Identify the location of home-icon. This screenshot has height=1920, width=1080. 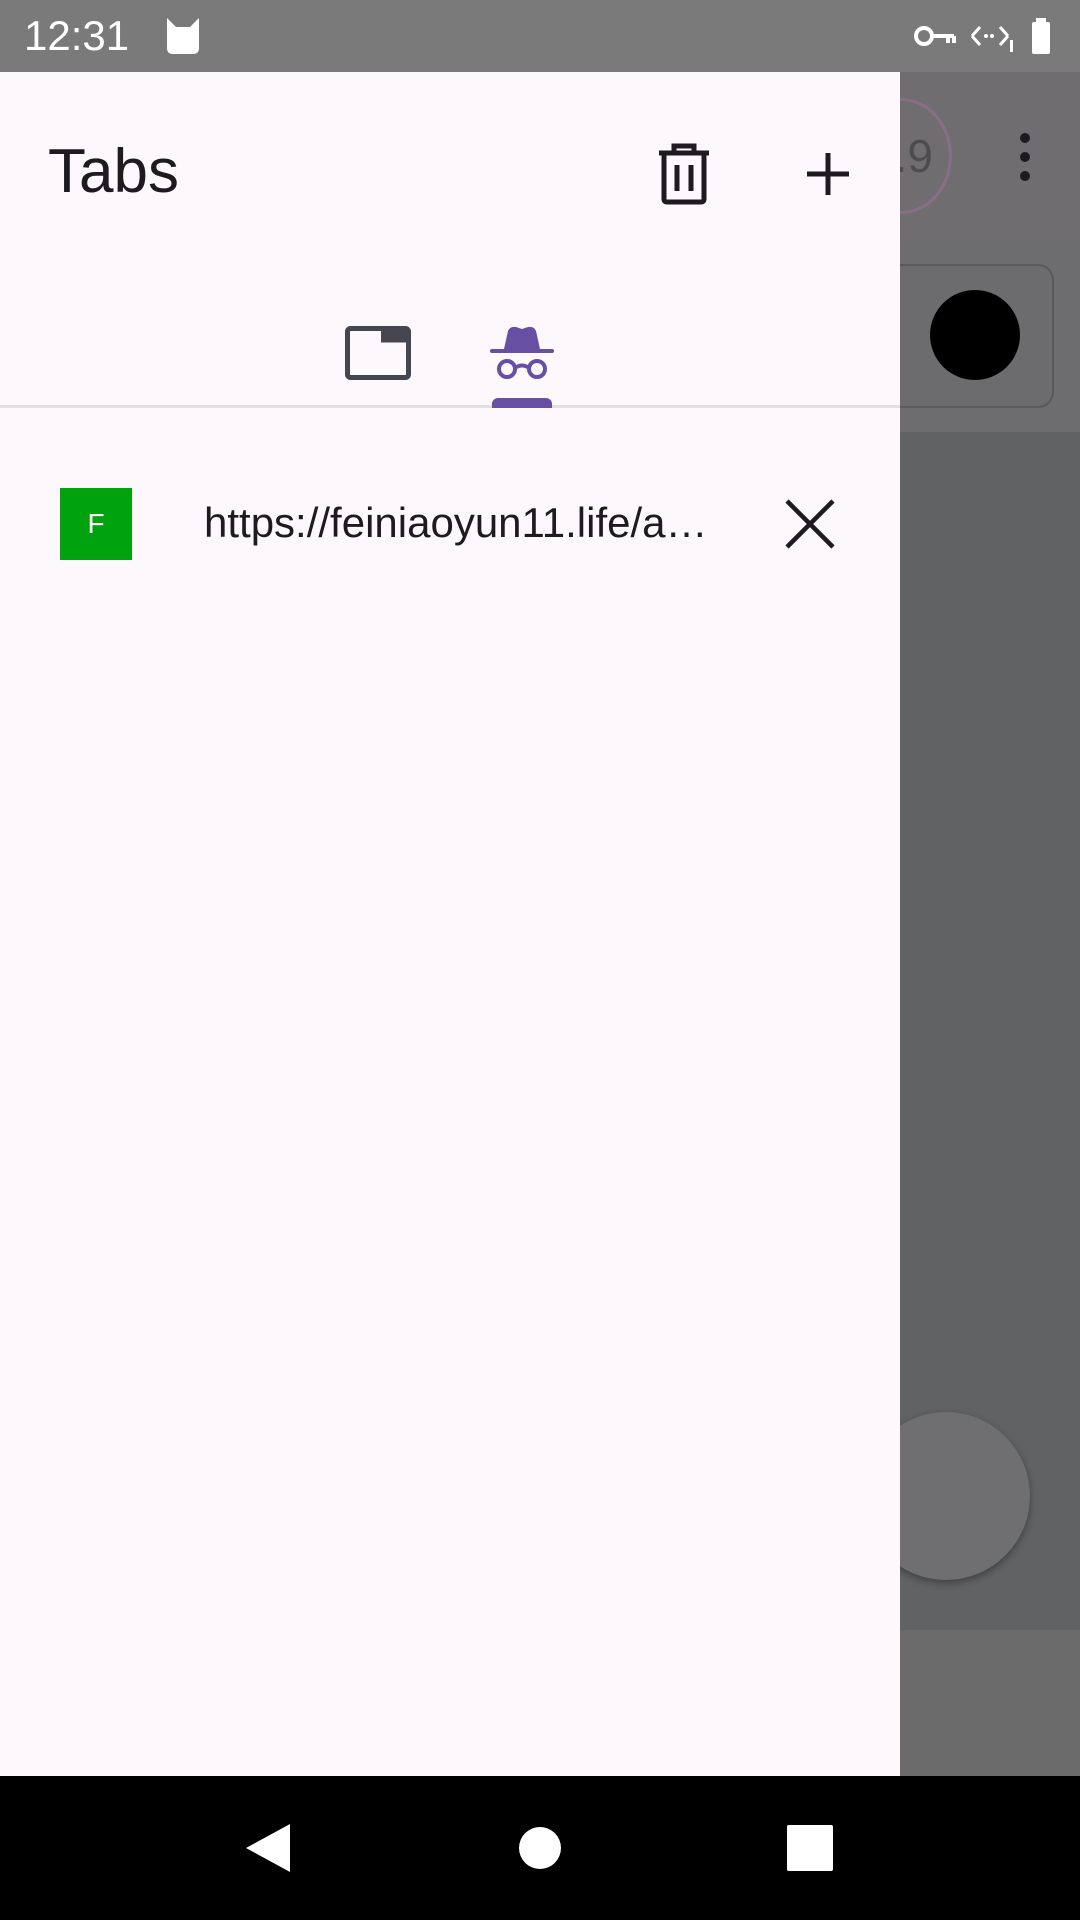
(540, 1848).